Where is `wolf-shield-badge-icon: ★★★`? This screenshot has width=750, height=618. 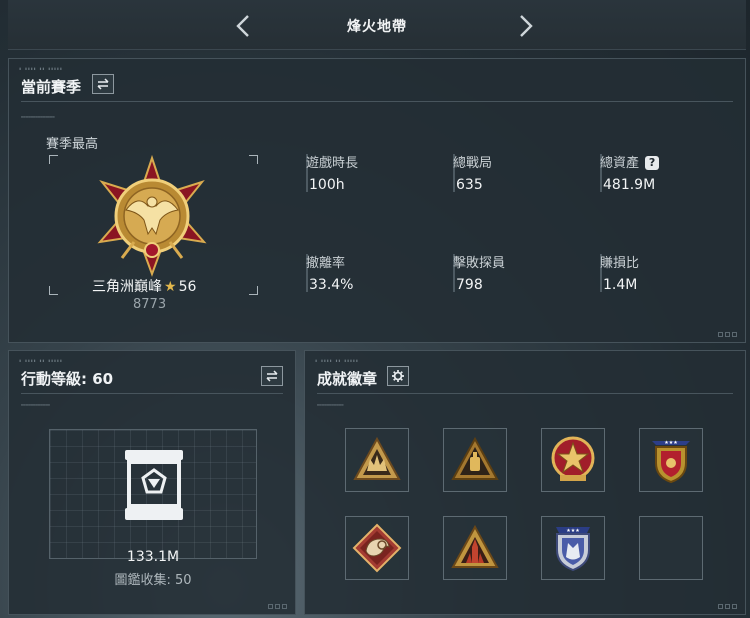
wolf-shield-badge-icon: ★★★ is located at coordinates (573, 549).